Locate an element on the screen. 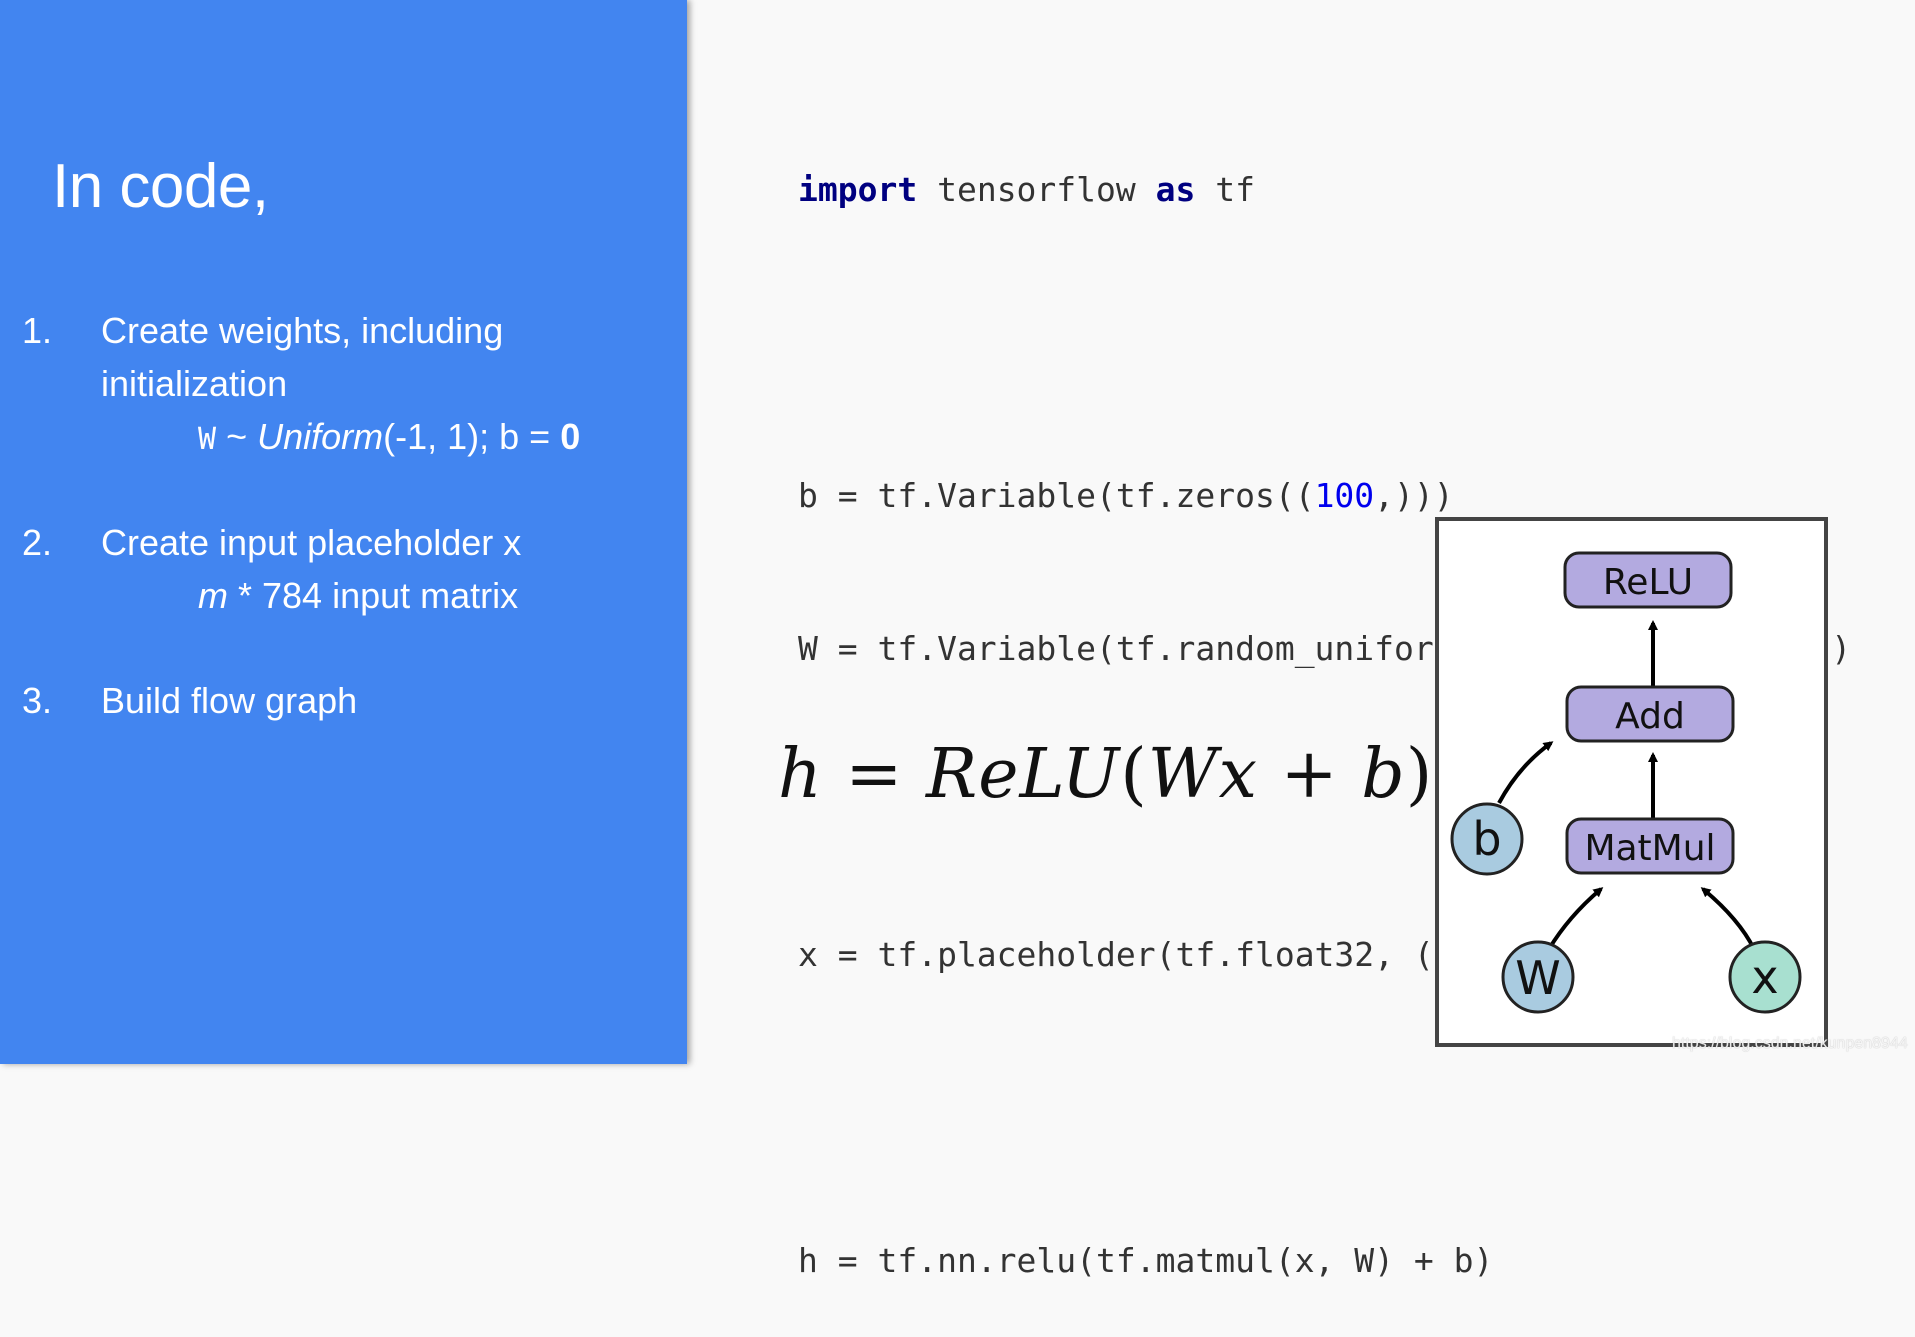 The height and width of the screenshot is (1337, 1915). node-w: W is located at coordinates (1538, 977).